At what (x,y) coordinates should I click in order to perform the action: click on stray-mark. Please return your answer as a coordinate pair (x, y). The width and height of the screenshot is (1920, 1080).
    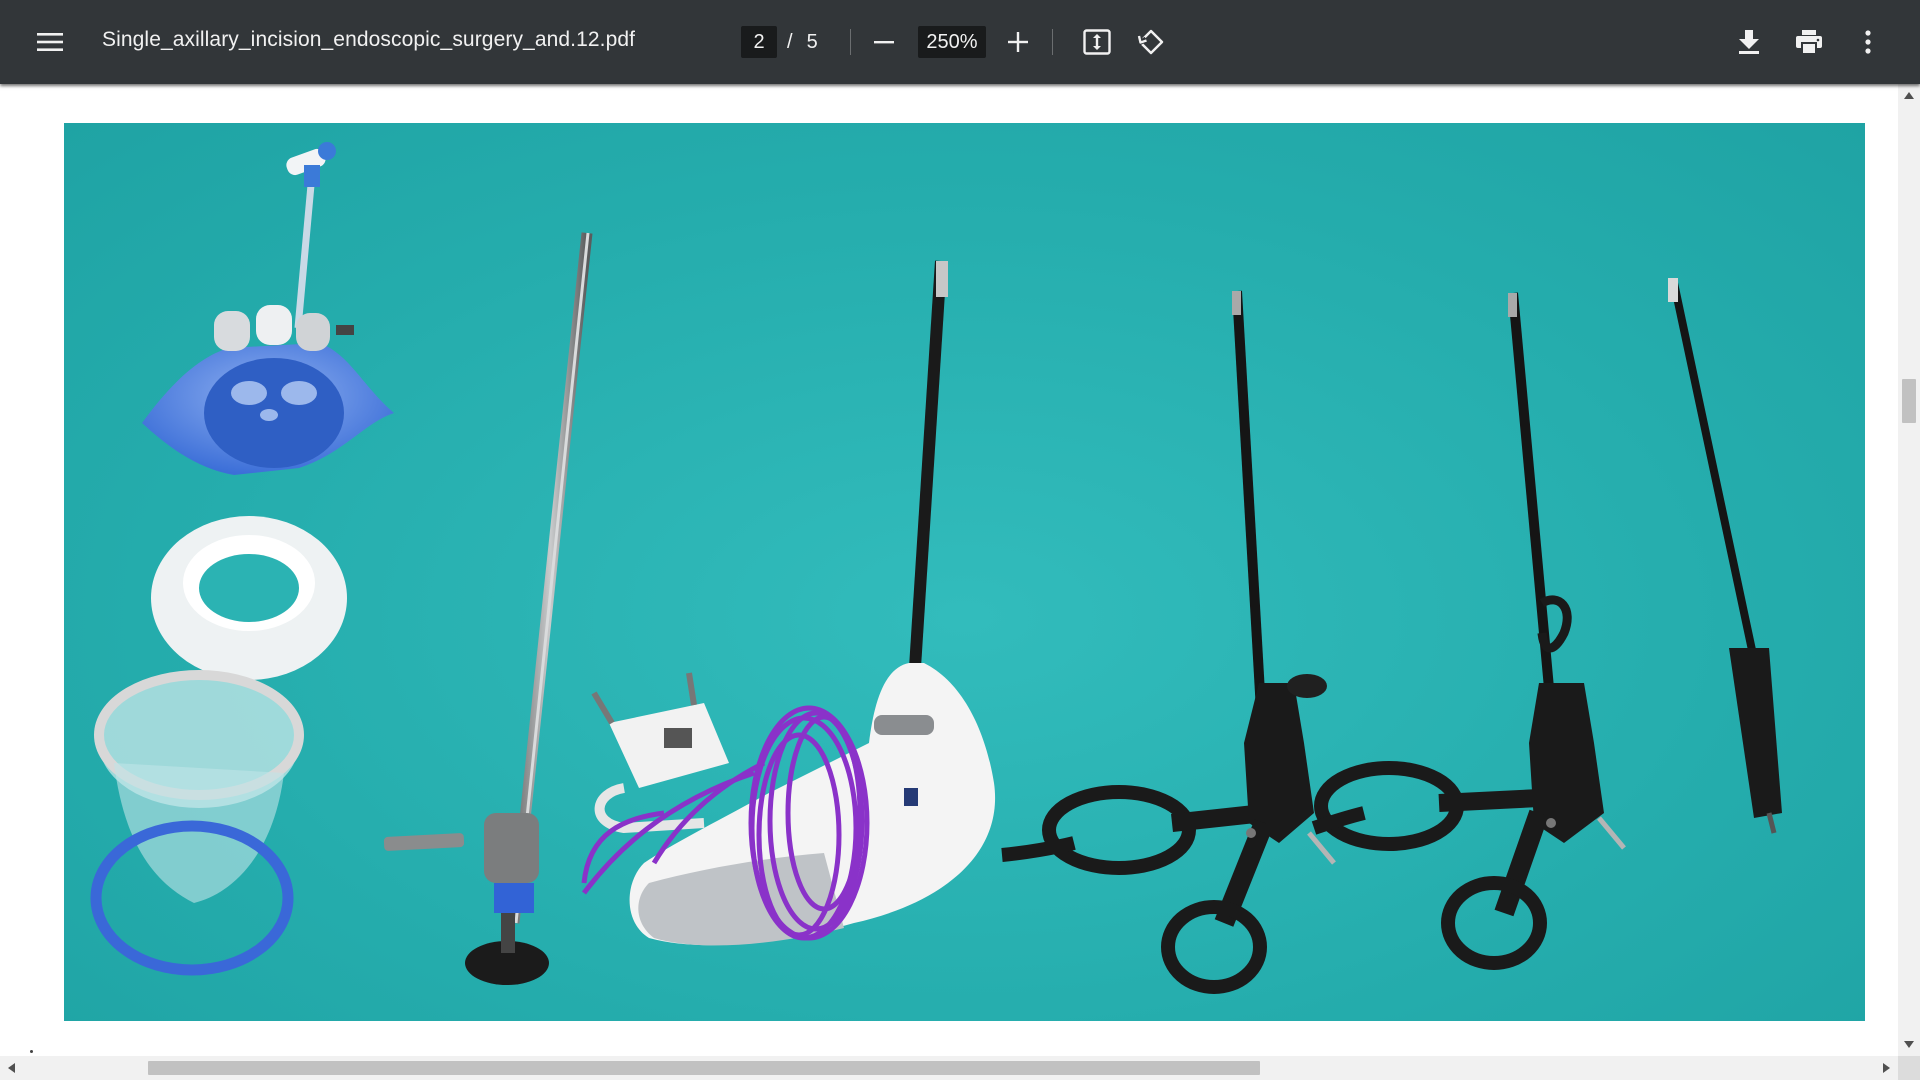
    Looking at the image, I should click on (31, 1051).